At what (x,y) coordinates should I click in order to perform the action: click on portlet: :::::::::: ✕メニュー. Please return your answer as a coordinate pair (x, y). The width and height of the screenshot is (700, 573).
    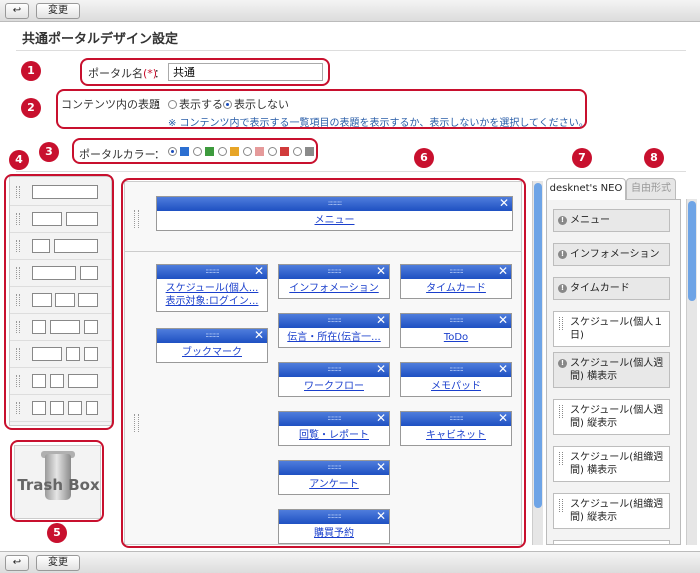
    Looking at the image, I should click on (334, 213).